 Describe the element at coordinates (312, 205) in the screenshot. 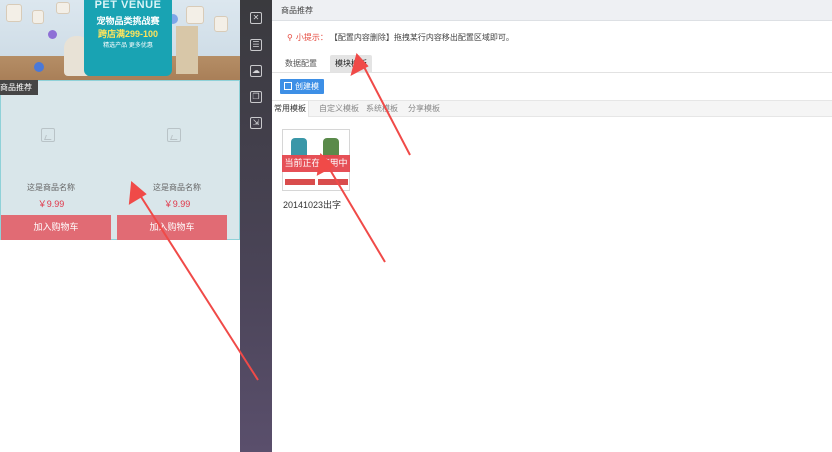

I see `template-name: 20141023出字` at that location.